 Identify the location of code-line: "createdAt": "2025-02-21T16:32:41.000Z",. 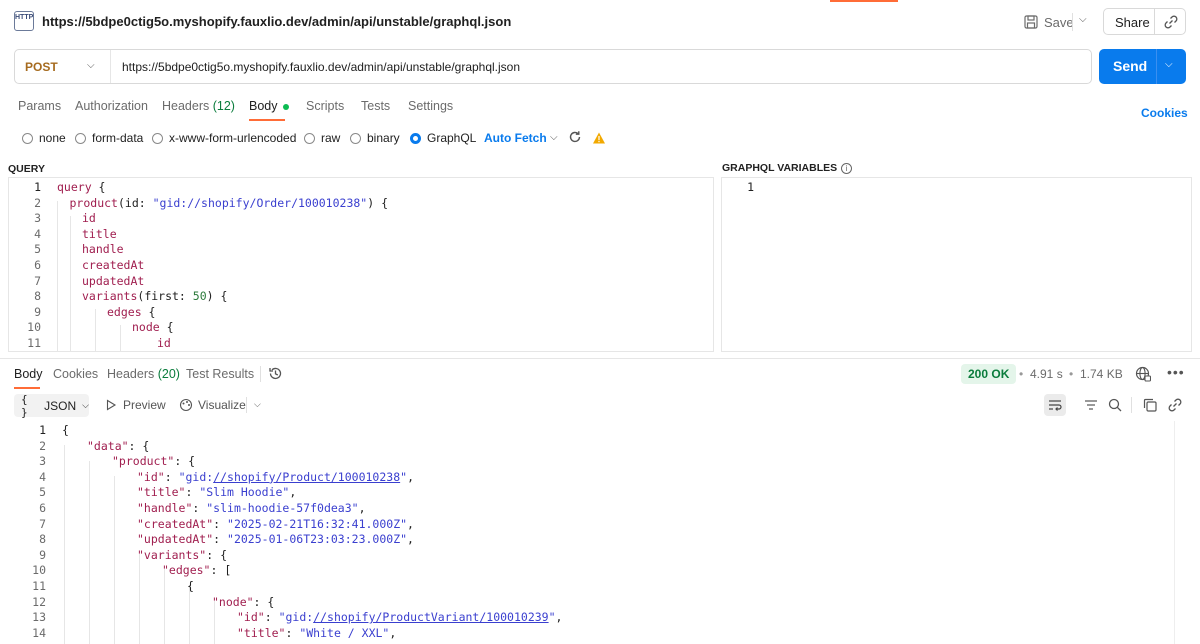
(275, 524).